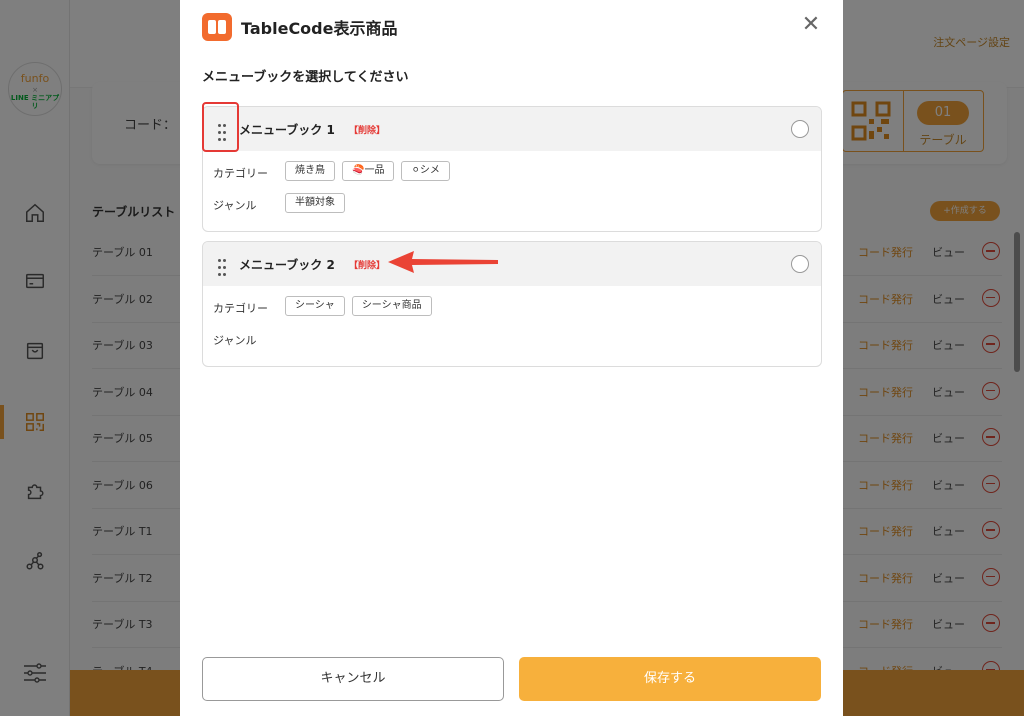  What do you see at coordinates (368, 171) in the screenshot?
I see `category-chip: 🍣一品` at bounding box center [368, 171].